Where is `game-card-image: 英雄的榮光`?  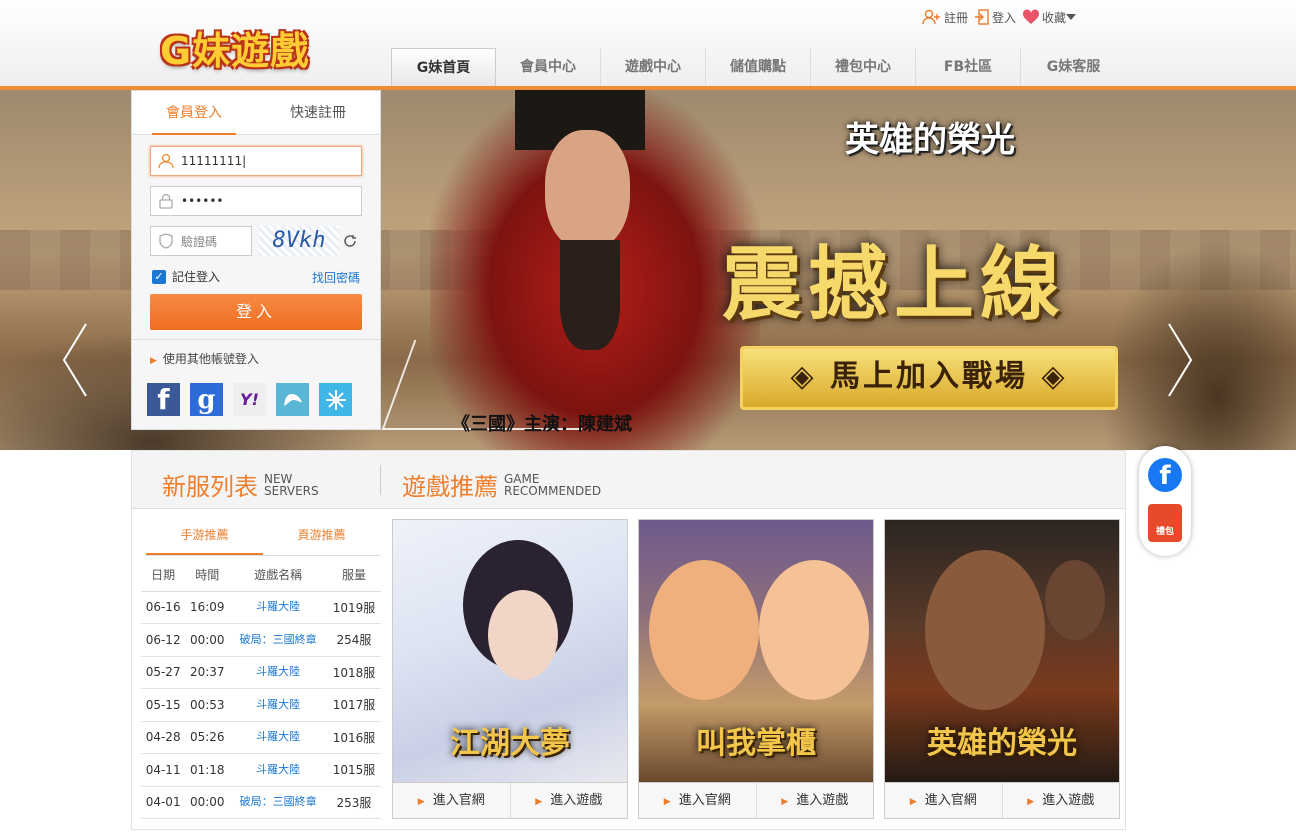
game-card-image: 英雄的榮光 is located at coordinates (1002, 651).